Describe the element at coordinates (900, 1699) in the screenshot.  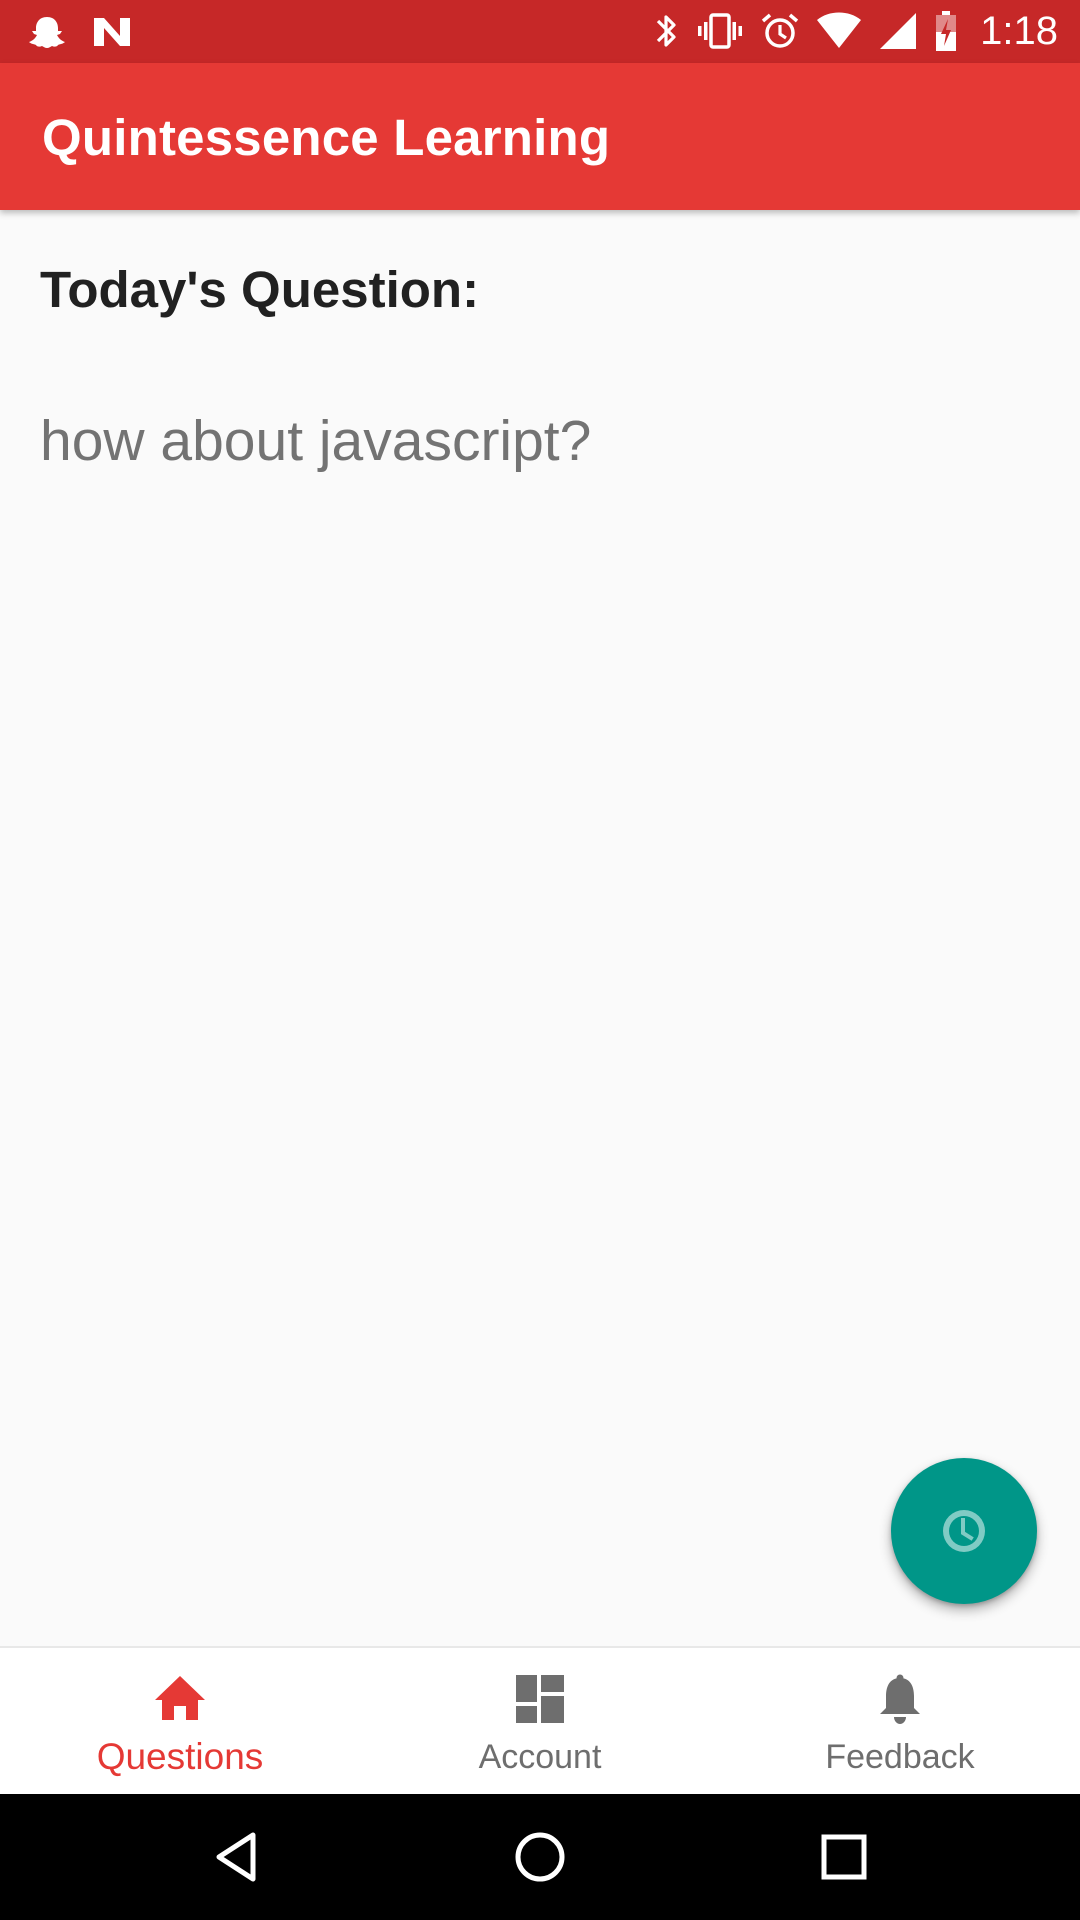
I see `bell-icon` at that location.